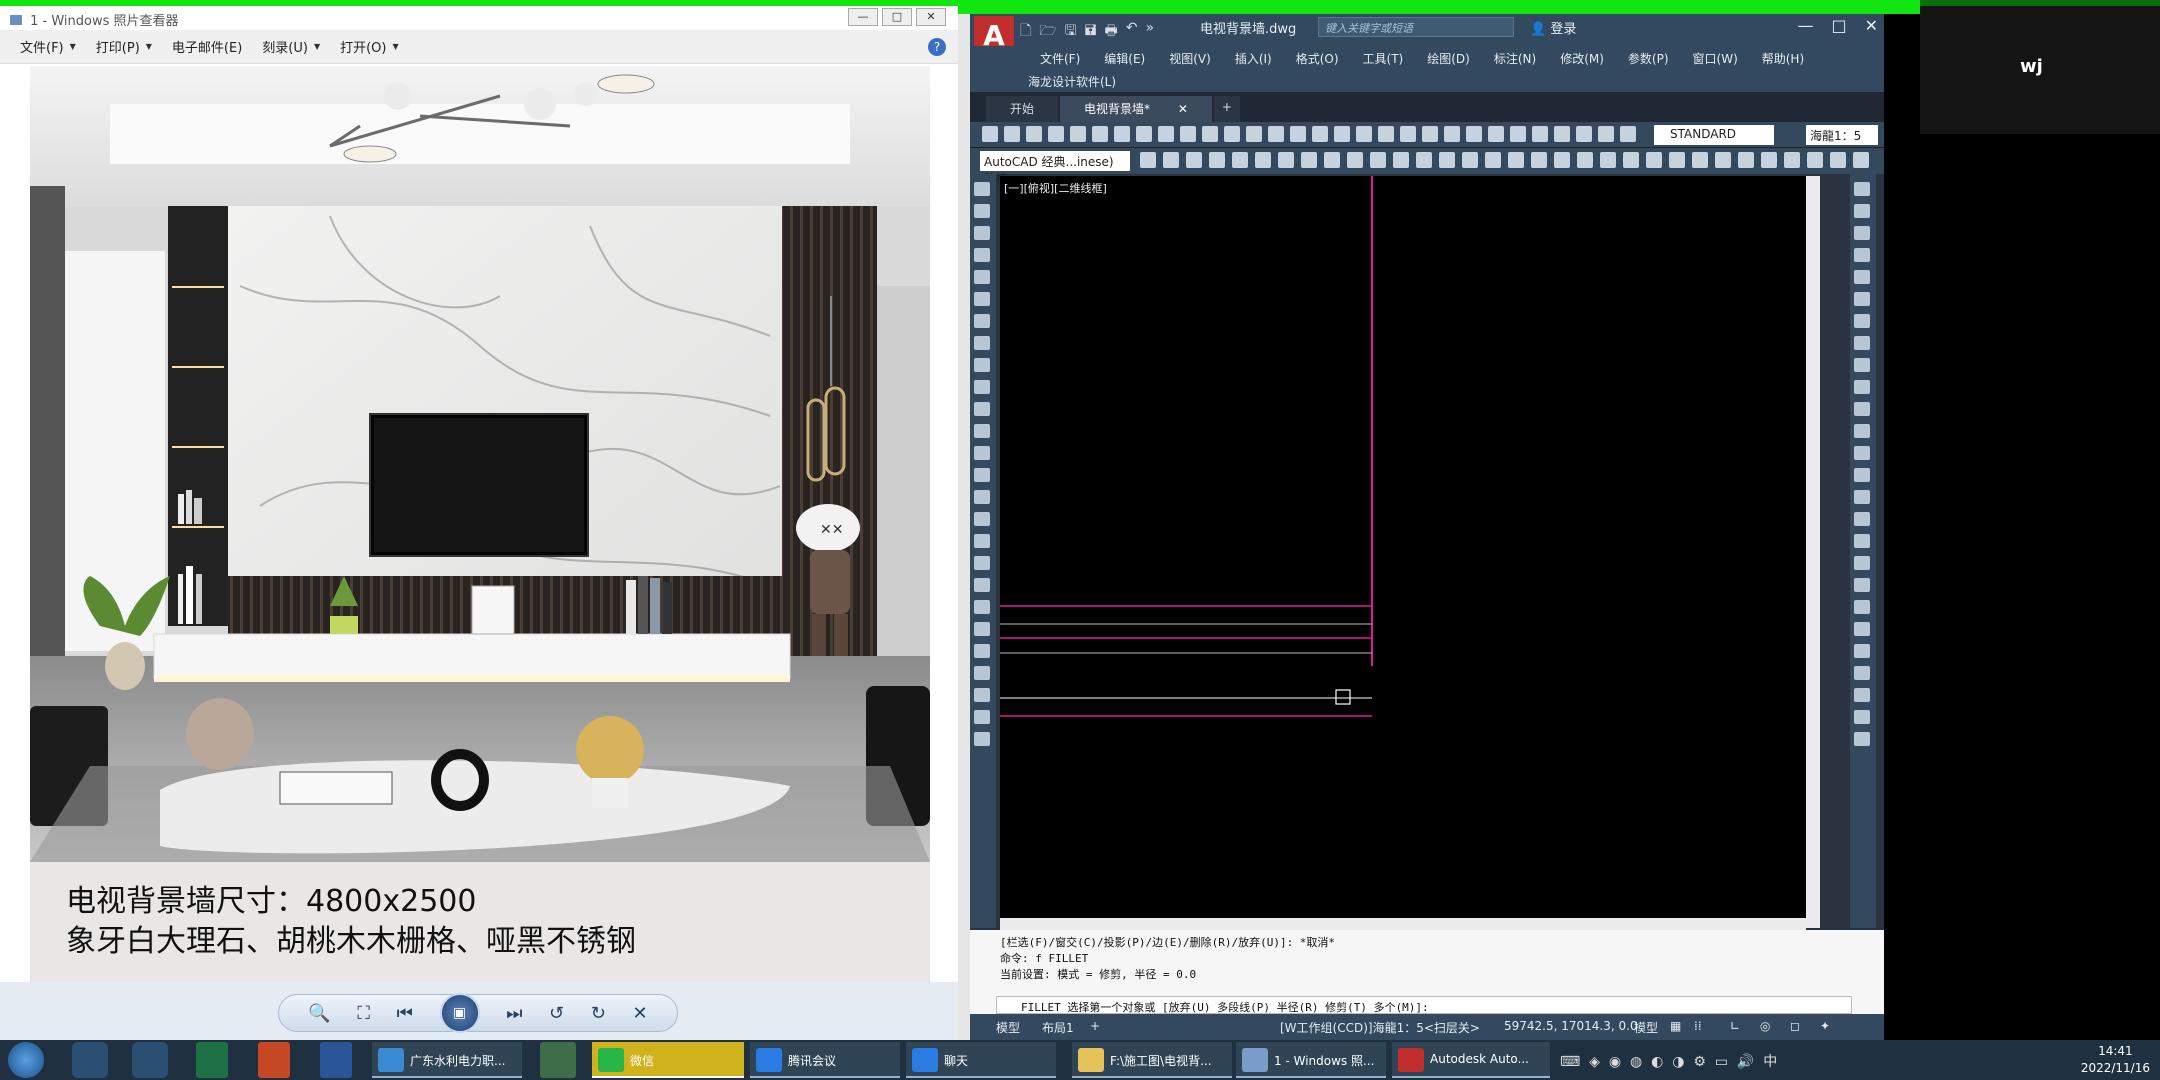 This screenshot has height=1080, width=2160. What do you see at coordinates (291, 46) in the screenshot?
I see `menu-burn: 刻录(U) ▼` at bounding box center [291, 46].